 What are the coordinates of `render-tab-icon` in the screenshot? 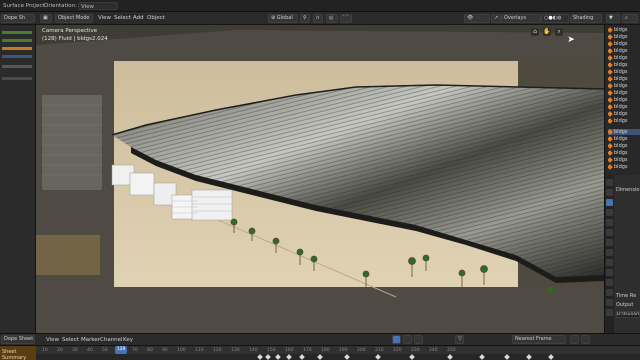 It's located at (609, 192).